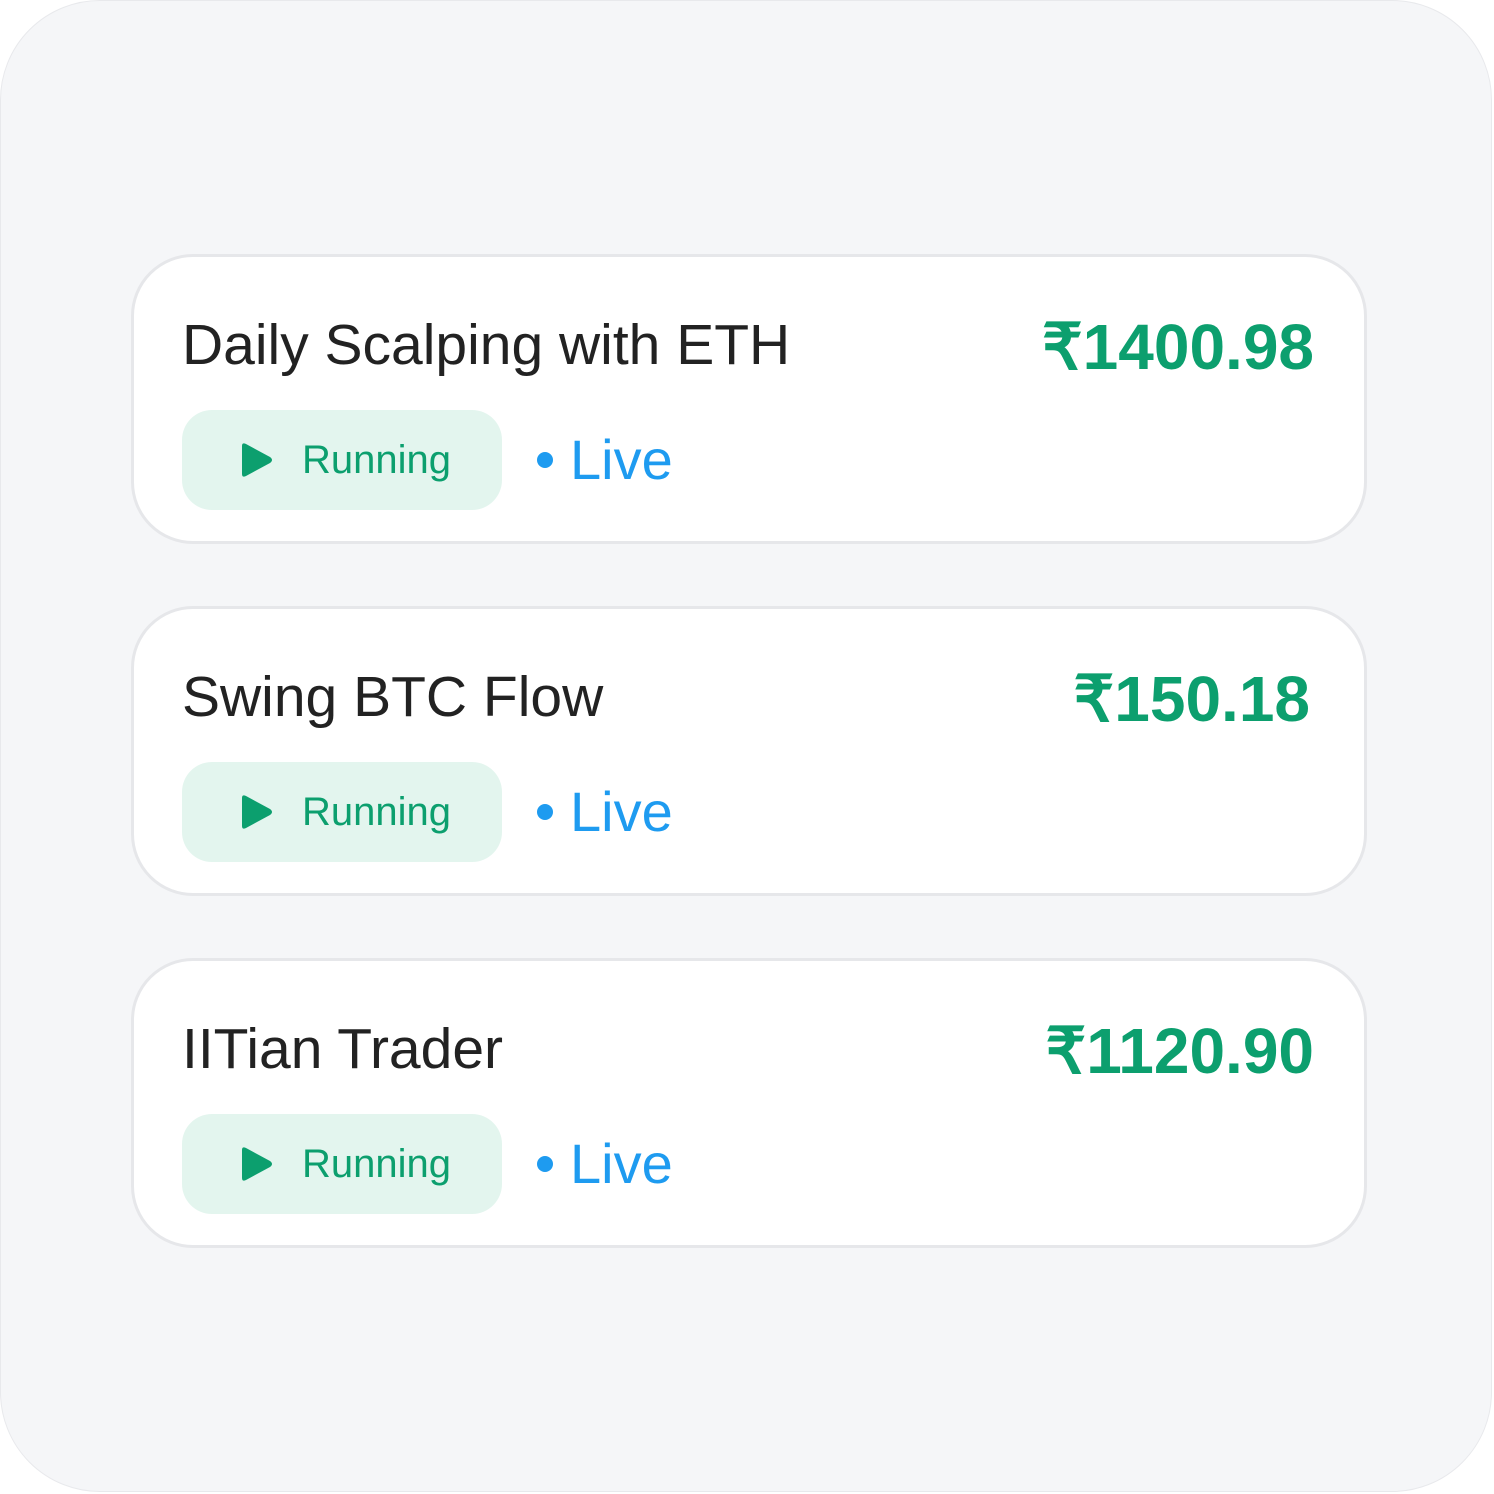  What do you see at coordinates (343, 1049) in the screenshot?
I see `strategy-title: IITian Trader` at bounding box center [343, 1049].